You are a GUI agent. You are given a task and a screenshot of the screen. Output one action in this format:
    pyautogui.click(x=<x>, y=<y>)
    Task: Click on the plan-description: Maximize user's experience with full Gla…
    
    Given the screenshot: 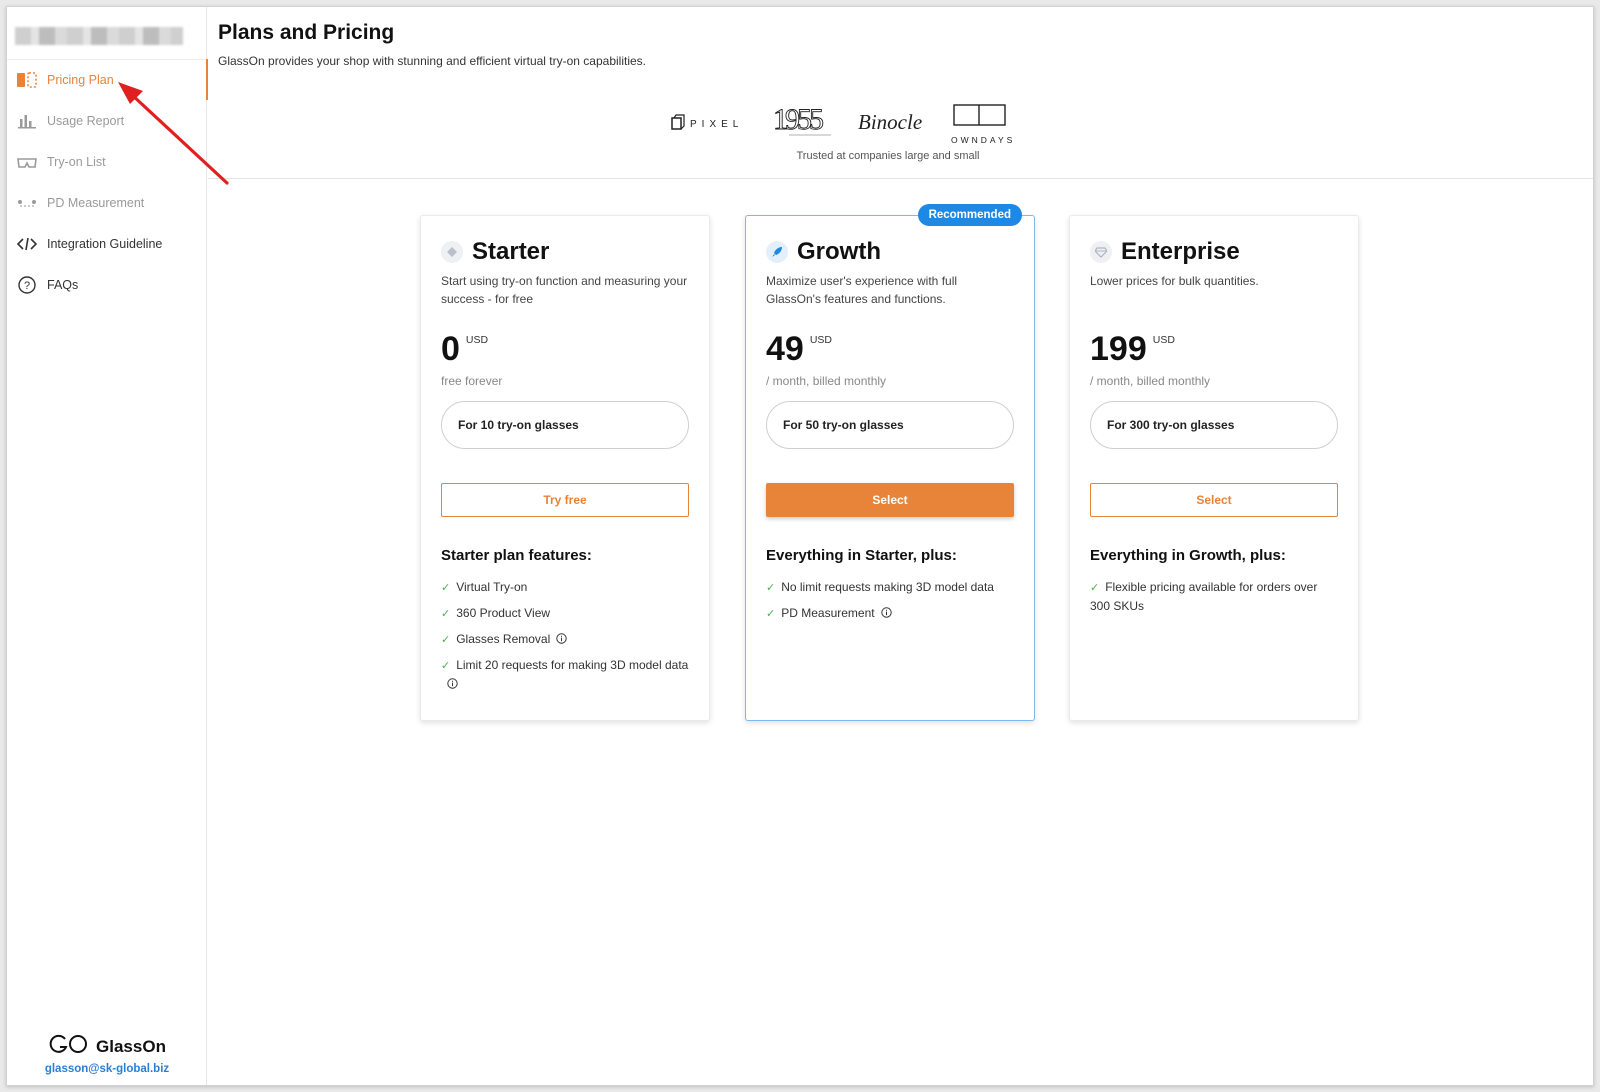 What is the action you would take?
    pyautogui.click(x=862, y=290)
    